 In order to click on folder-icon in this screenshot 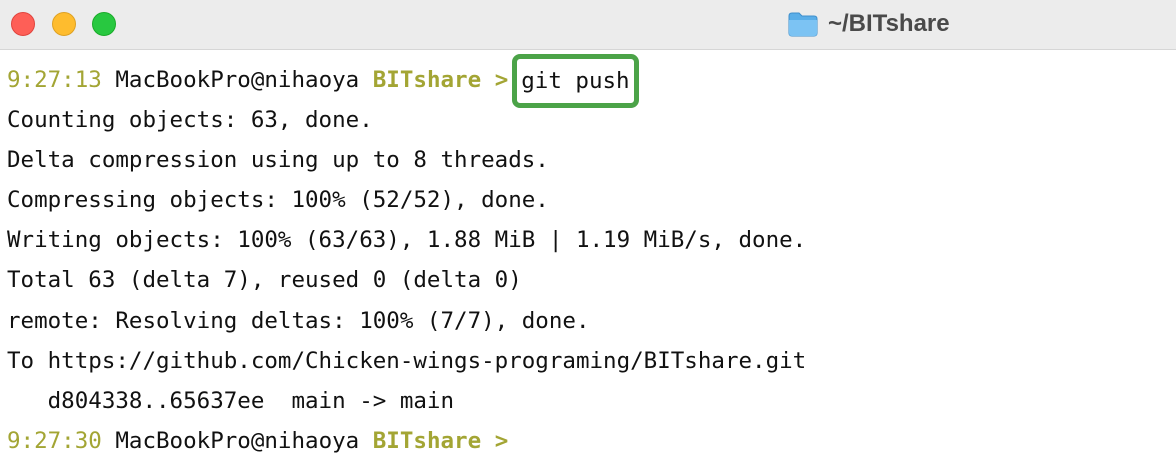, I will do `click(803, 24)`.